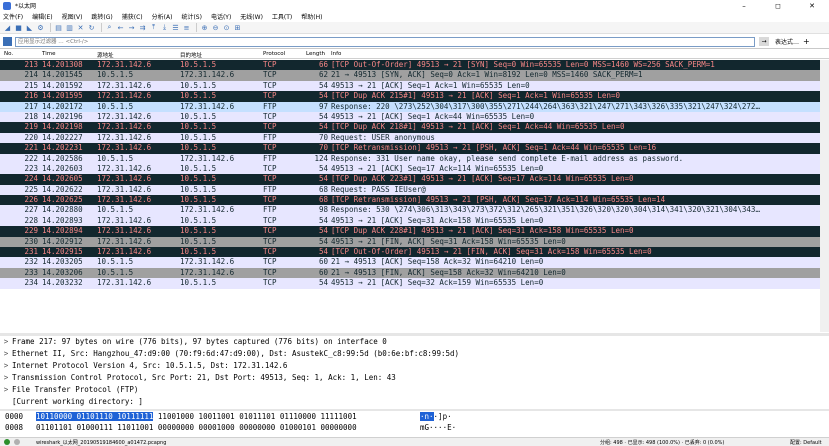 The height and width of the screenshot is (446, 829). Describe the element at coordinates (744, 5) in the screenshot. I see `minimize-button: –` at that location.